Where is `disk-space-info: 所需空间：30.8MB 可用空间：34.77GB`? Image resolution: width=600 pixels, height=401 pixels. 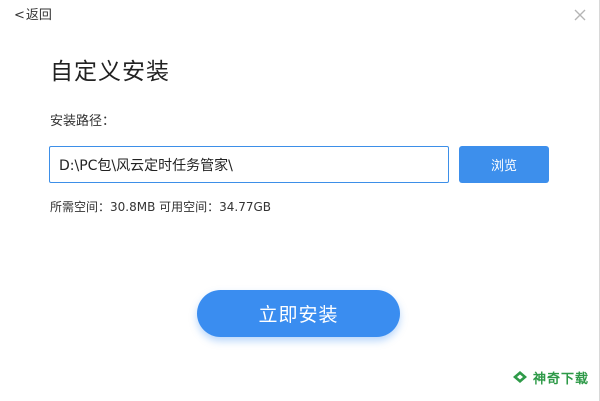
disk-space-info: 所需空间：30.8MB 可用空间：34.77GB is located at coordinates (161, 207).